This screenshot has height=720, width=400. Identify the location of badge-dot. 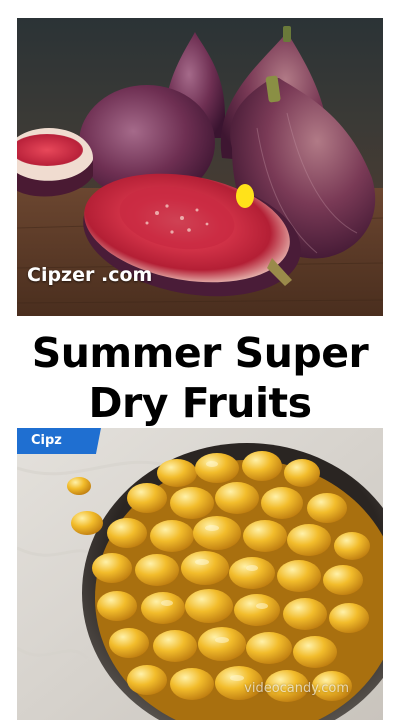
(21, 451).